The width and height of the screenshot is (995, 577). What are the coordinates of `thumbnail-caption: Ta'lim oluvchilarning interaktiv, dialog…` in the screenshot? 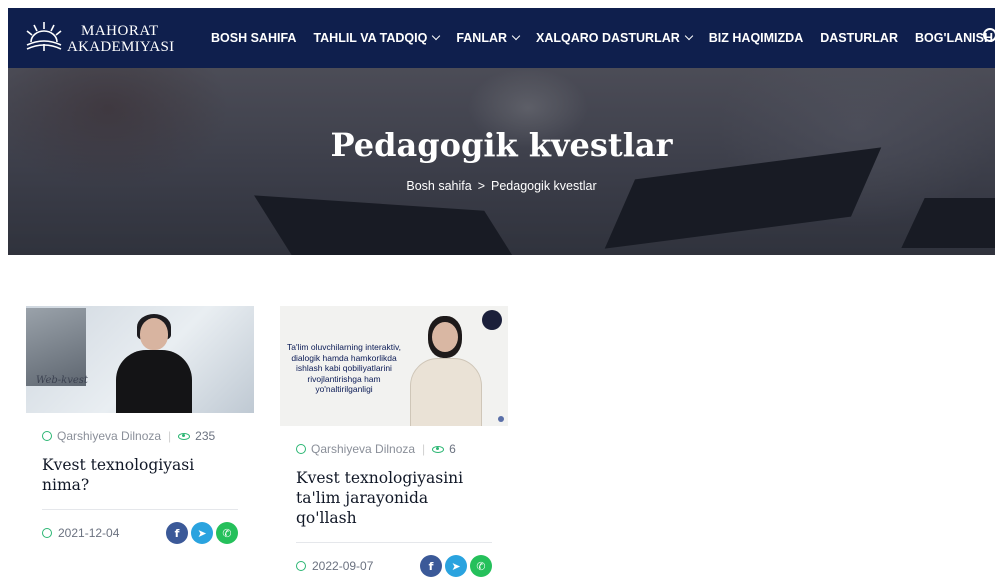 It's located at (344, 368).